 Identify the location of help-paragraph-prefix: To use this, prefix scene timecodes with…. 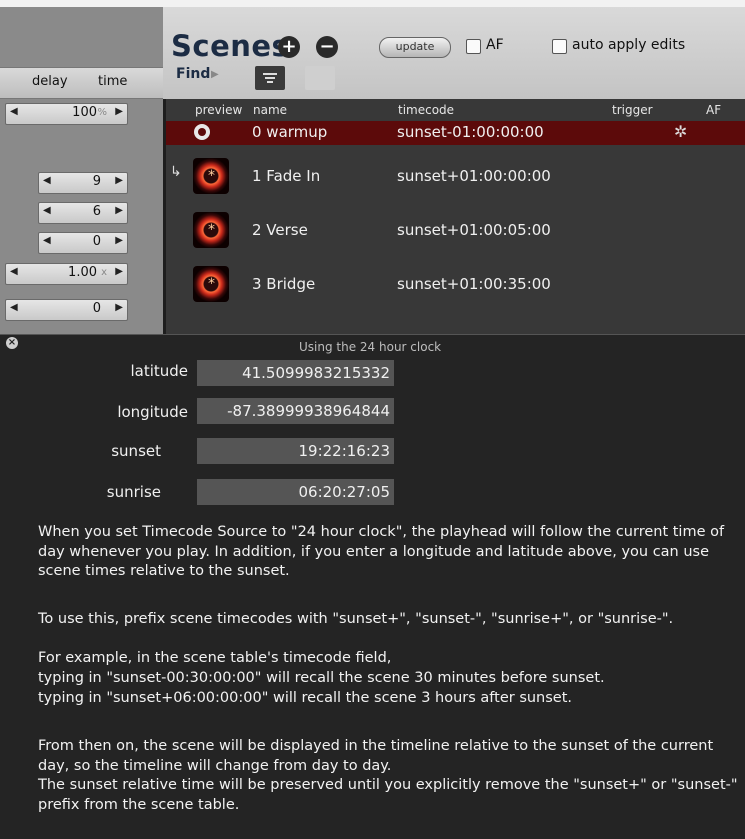
(356, 619).